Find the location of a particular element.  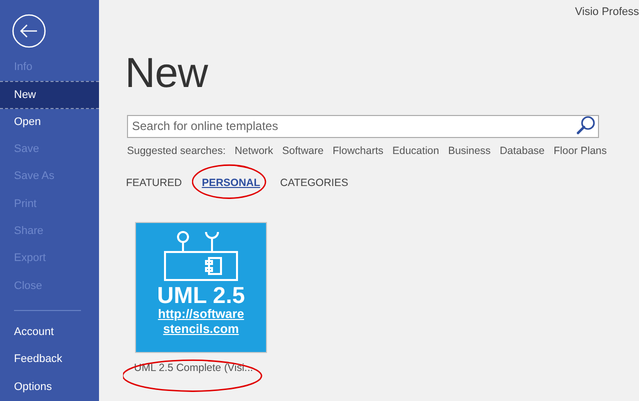

search-field: Search for online templates is located at coordinates (363, 126).